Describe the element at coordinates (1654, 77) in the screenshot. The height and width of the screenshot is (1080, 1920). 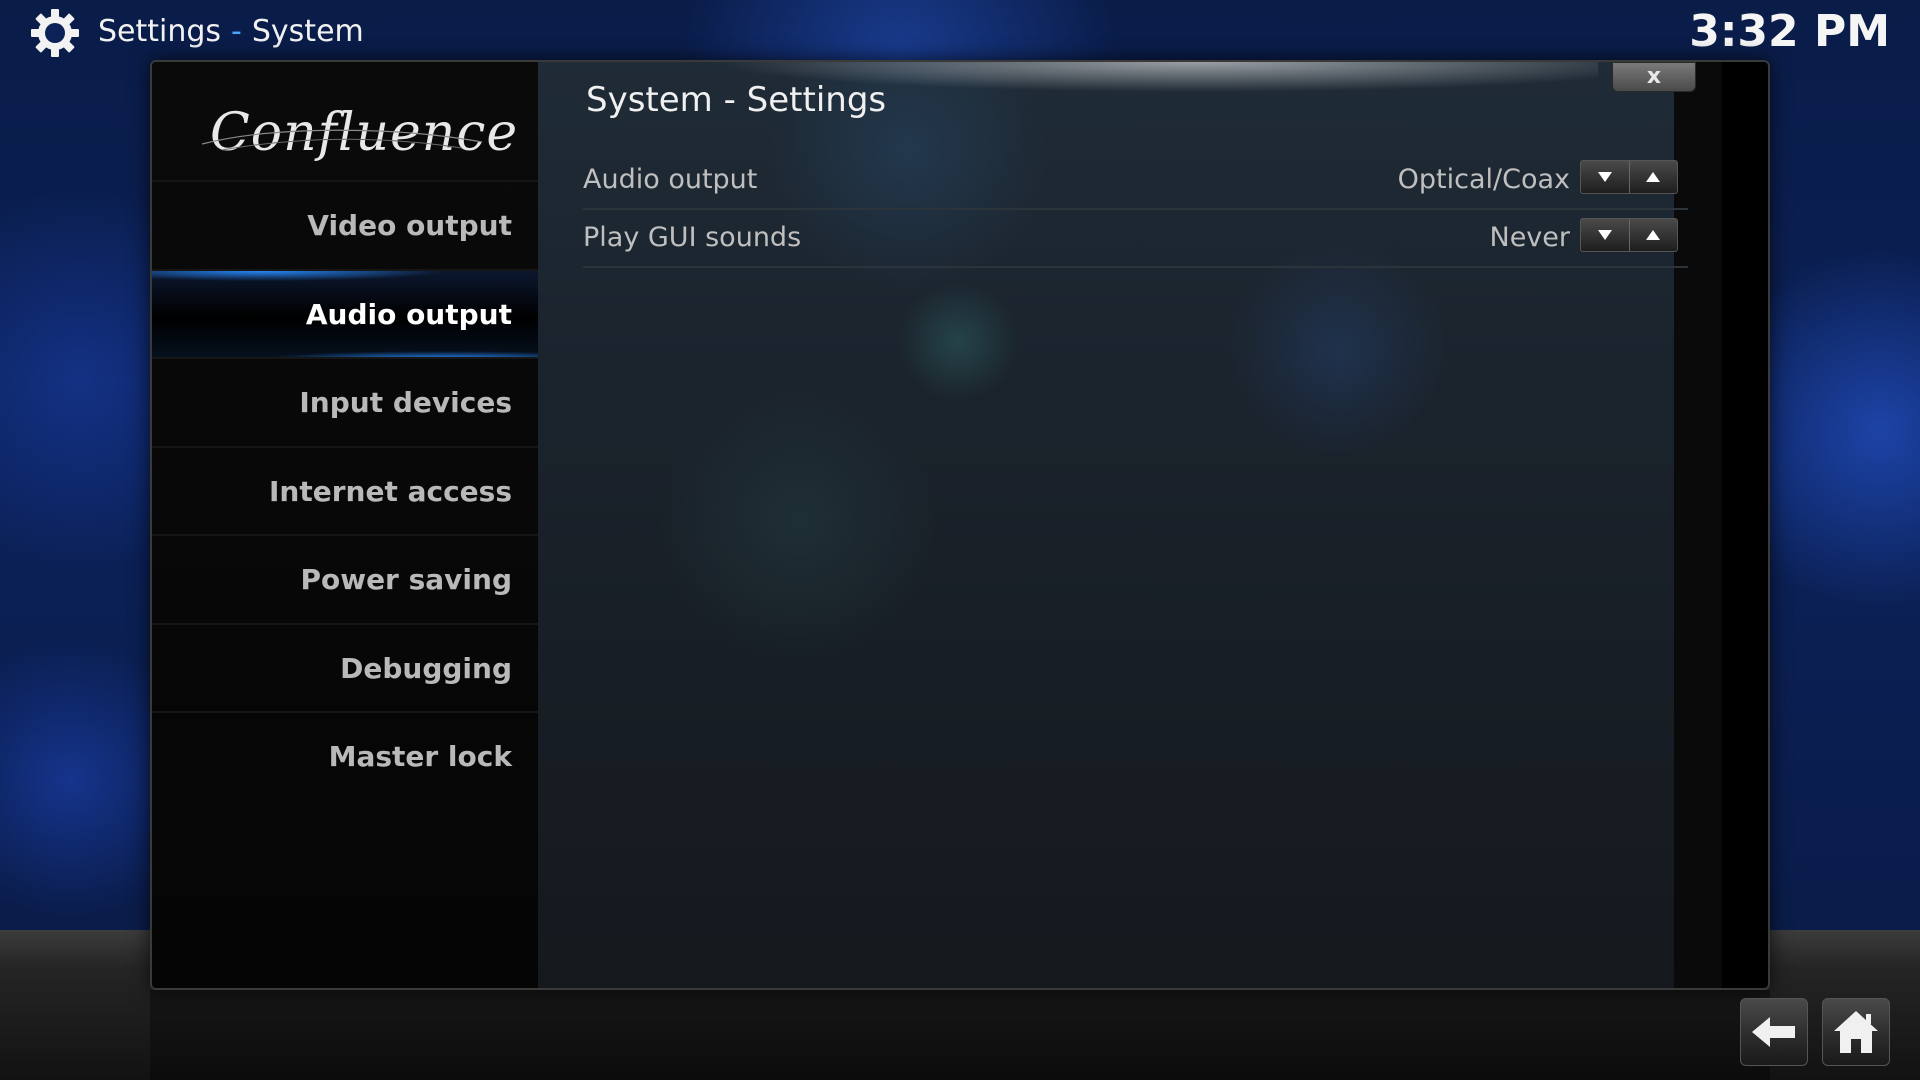
I see `close-button: x` at that location.